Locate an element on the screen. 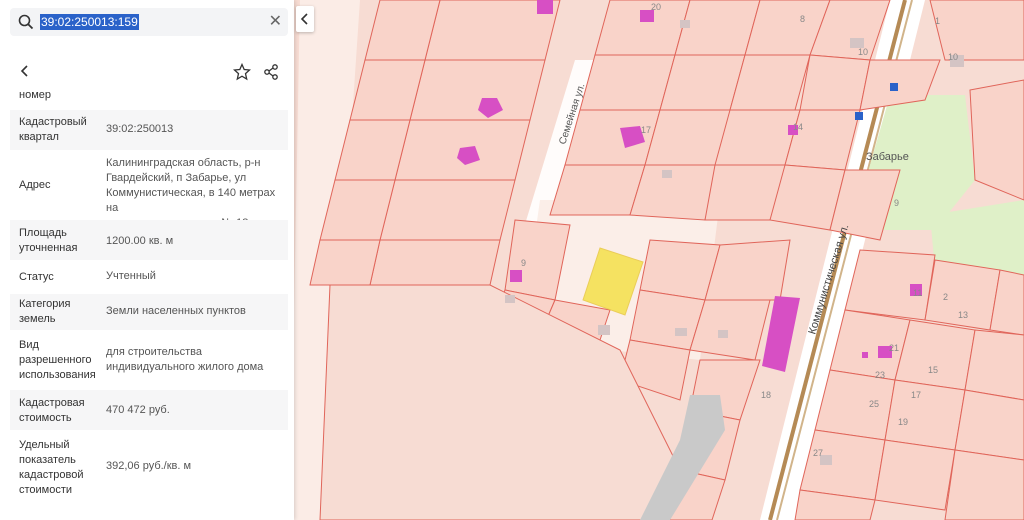 The image size is (1024, 520). row-cost: Кадастровая стоимость 470 472 руб. is located at coordinates (149, 410).